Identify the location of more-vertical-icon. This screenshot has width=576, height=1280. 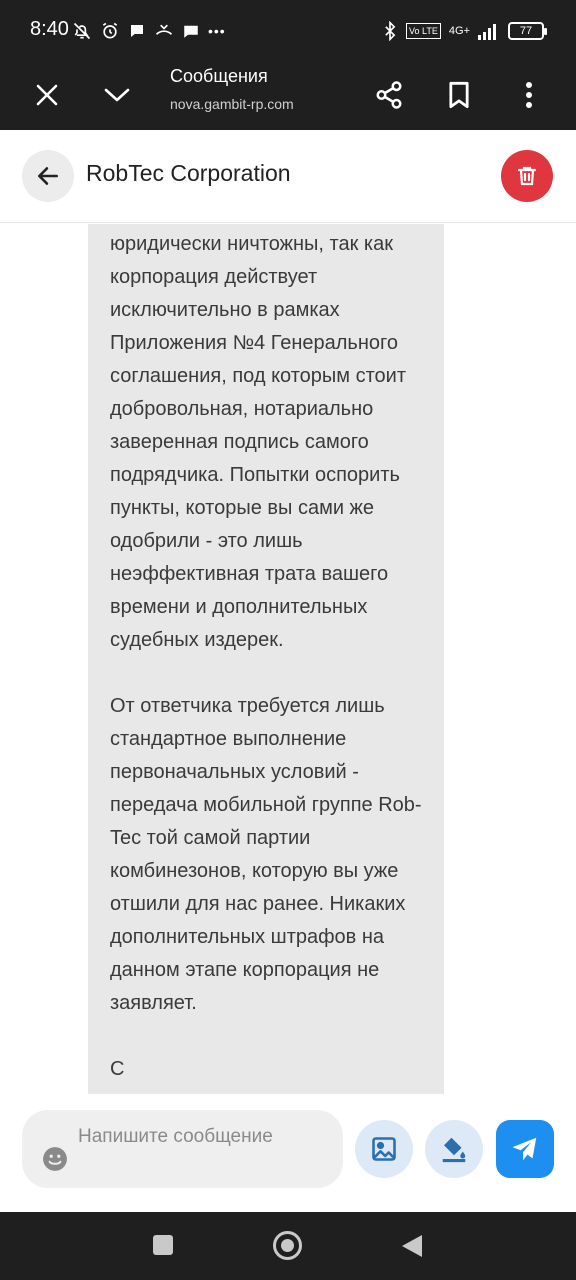
(529, 95).